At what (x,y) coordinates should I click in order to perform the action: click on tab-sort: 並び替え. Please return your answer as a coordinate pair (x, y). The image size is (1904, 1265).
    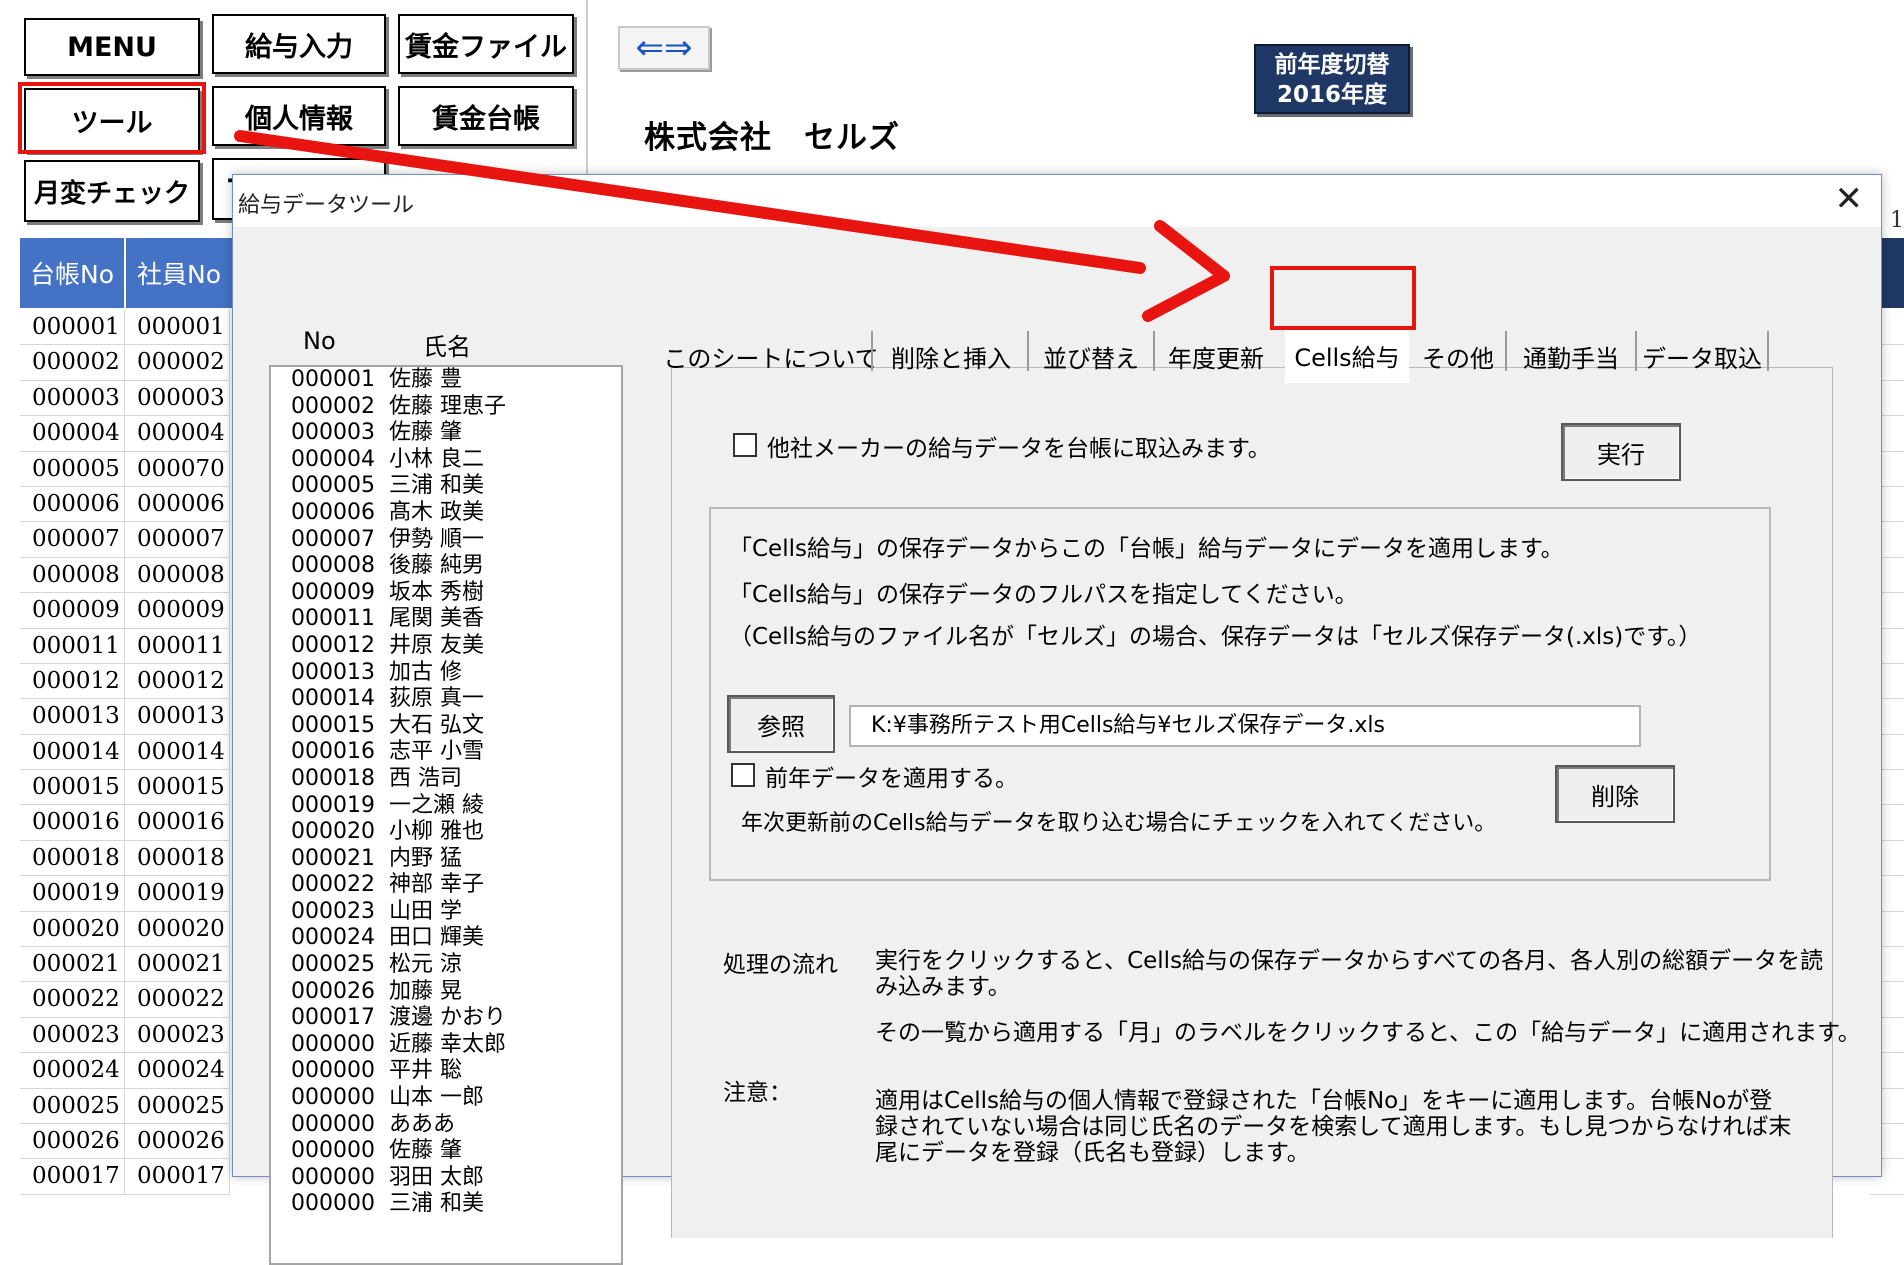
    Looking at the image, I should click on (1091, 356).